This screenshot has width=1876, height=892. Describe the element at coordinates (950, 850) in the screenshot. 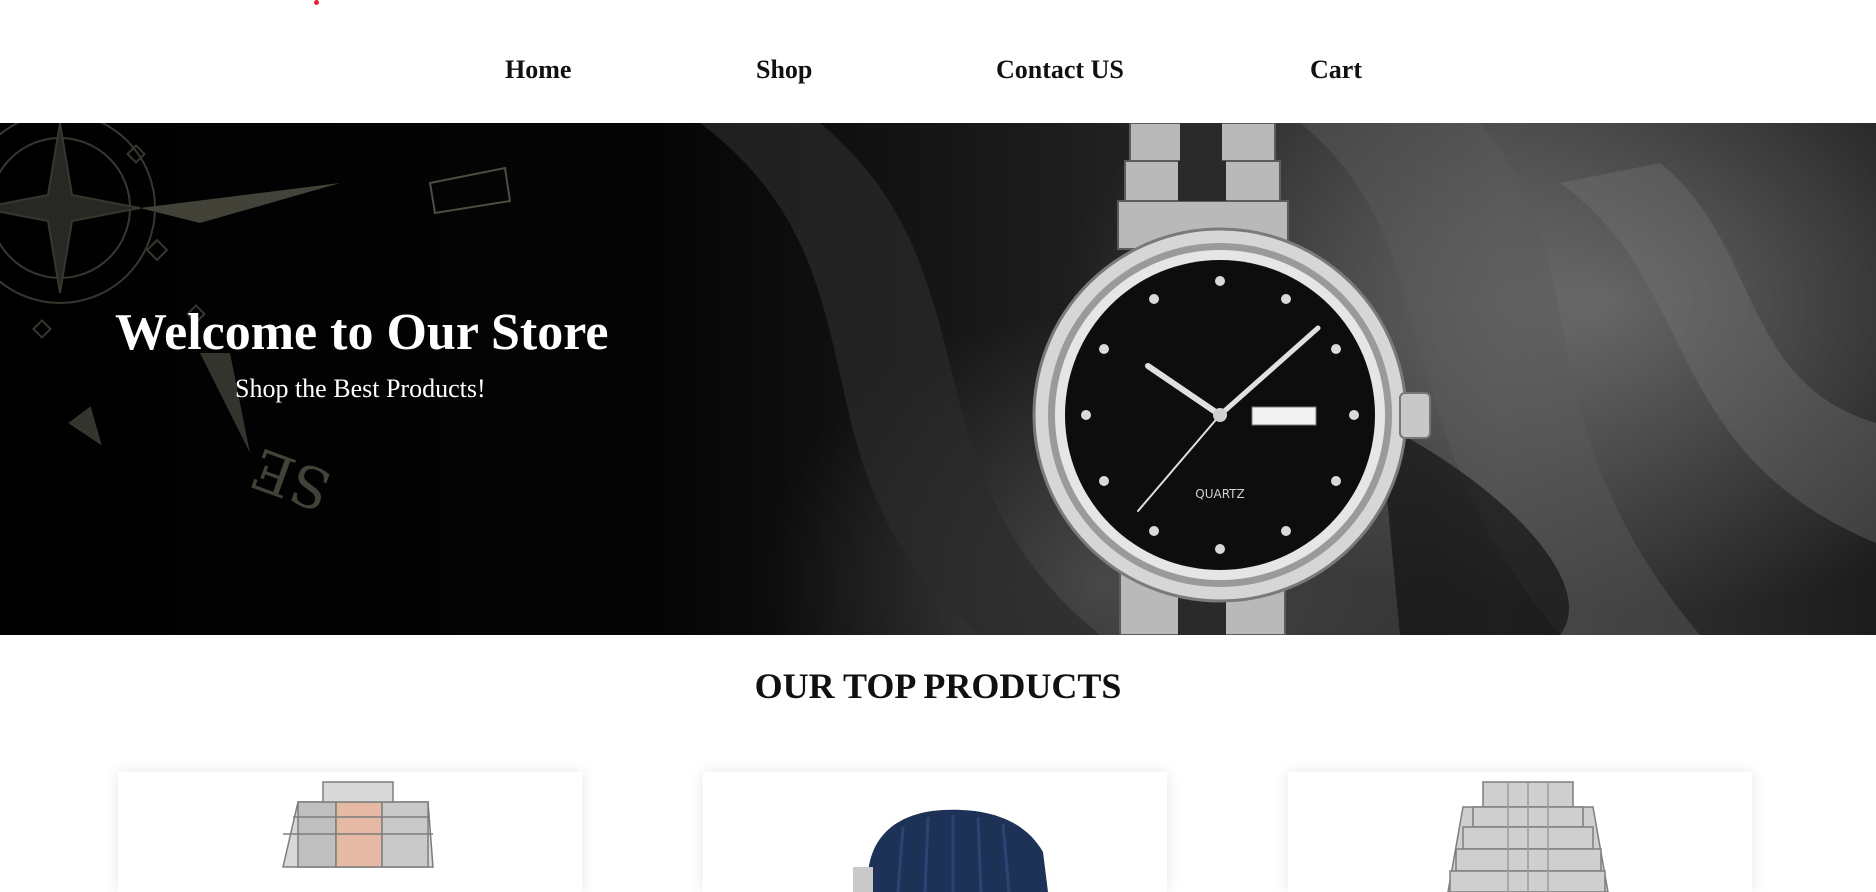

I see `watch-navy-rubber-strap-icon` at that location.